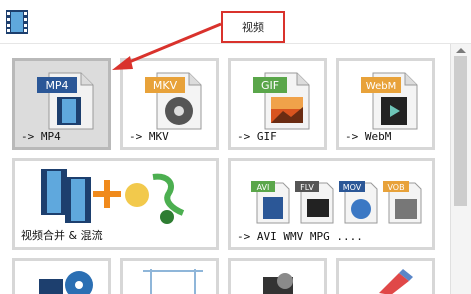  I want to click on mkv-file-icon: MKV, so click(175, 102).